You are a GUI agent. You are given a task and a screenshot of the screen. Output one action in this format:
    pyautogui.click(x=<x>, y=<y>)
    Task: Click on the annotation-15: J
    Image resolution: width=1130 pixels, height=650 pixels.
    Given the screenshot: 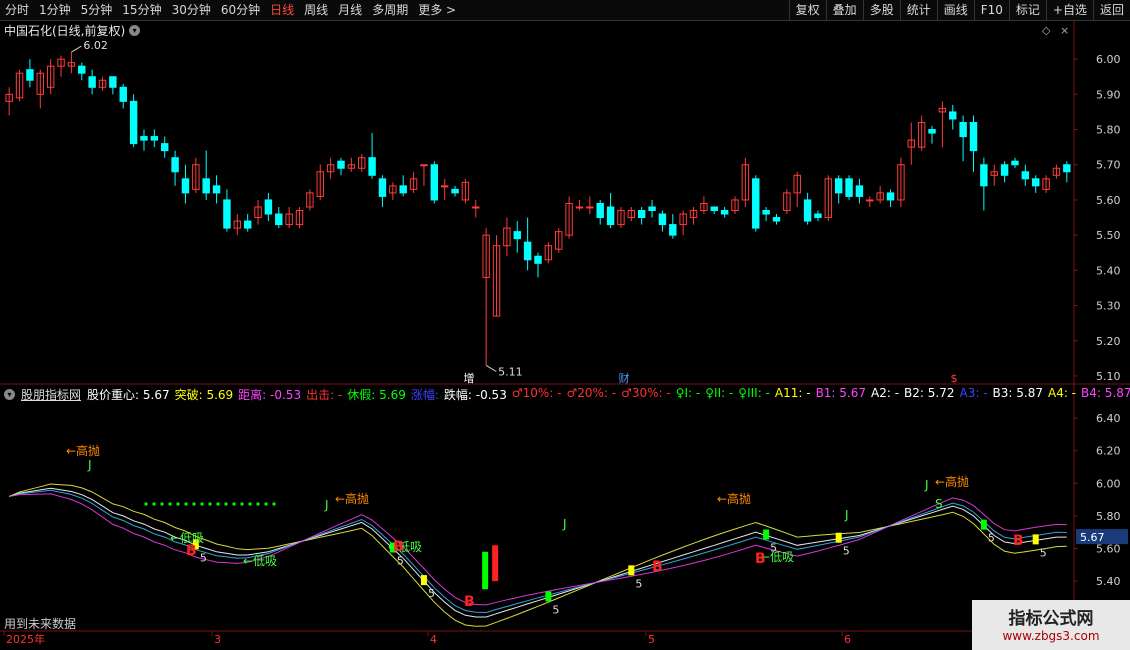 What is the action you would take?
    pyautogui.click(x=326, y=505)
    